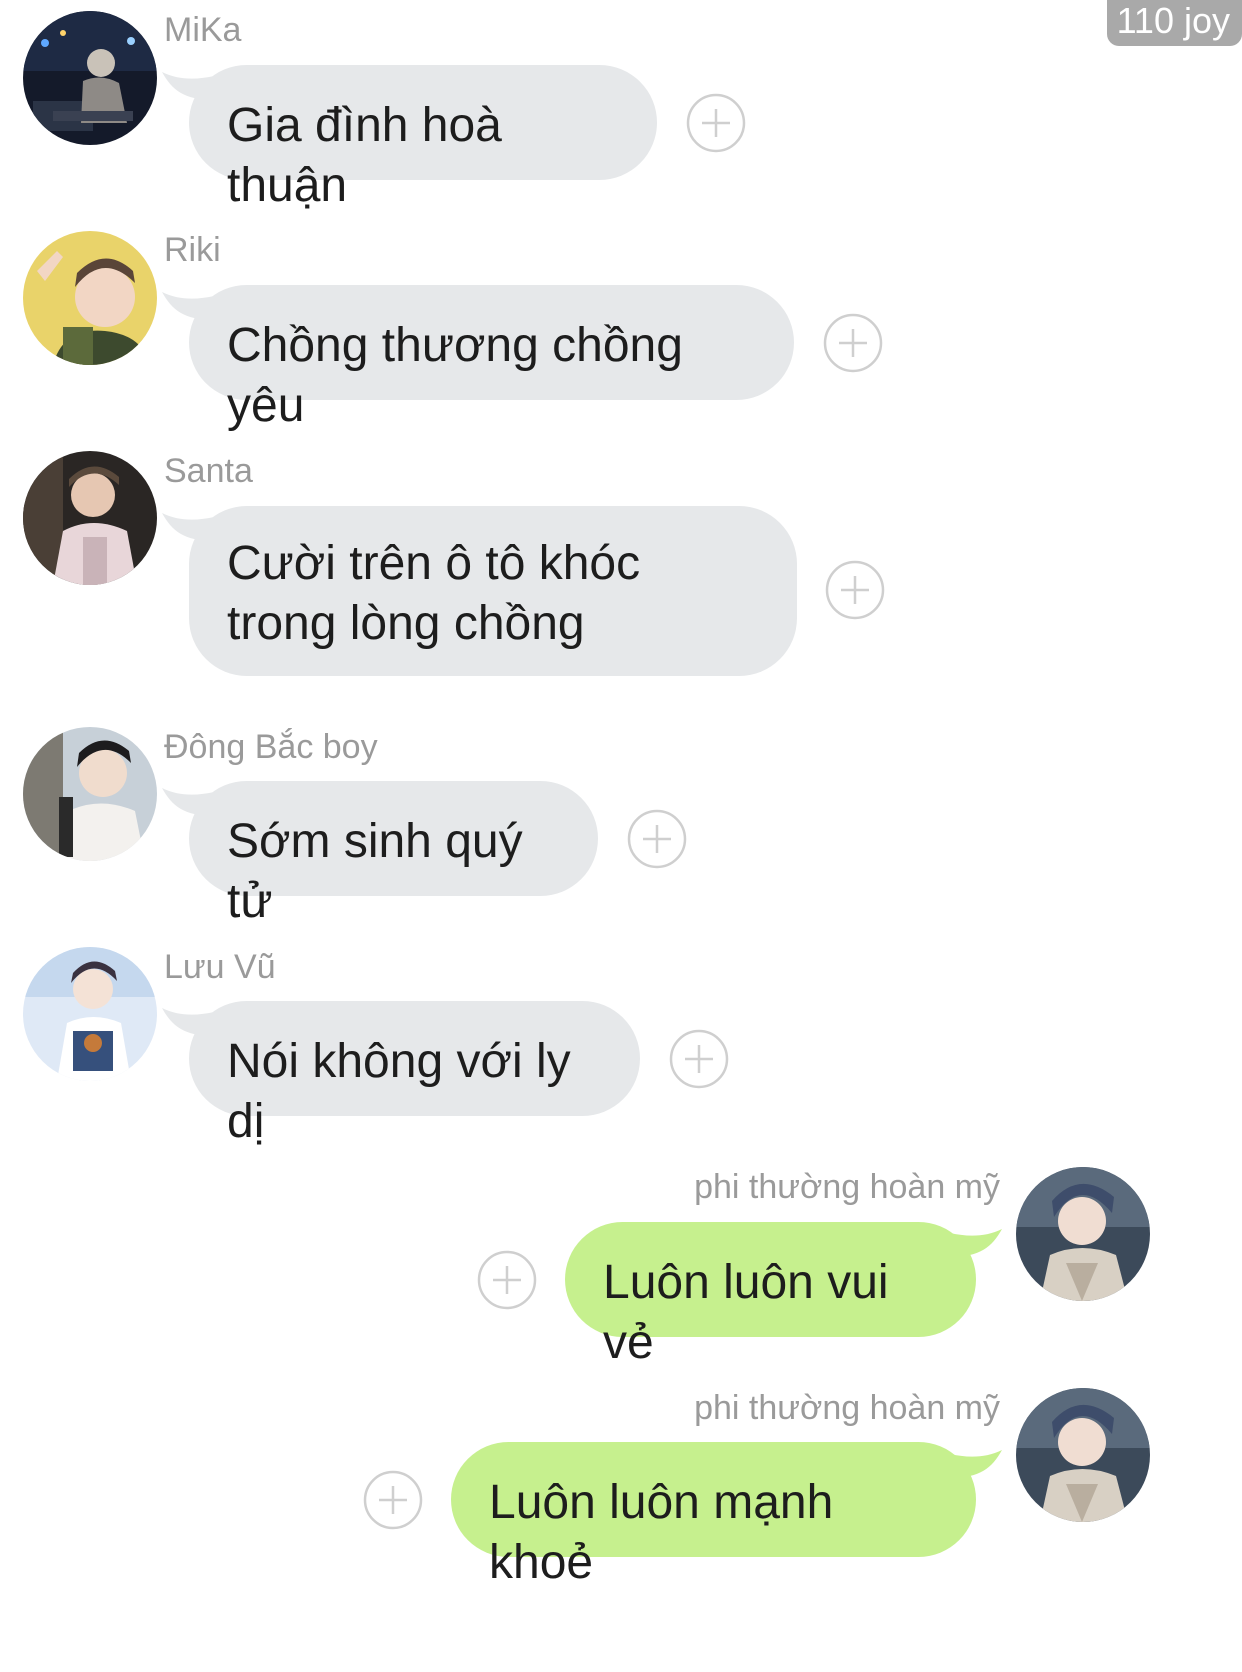 The image size is (1242, 1672). I want to click on message-bubble: Luôn luôn vui vẻ, so click(770, 1295).